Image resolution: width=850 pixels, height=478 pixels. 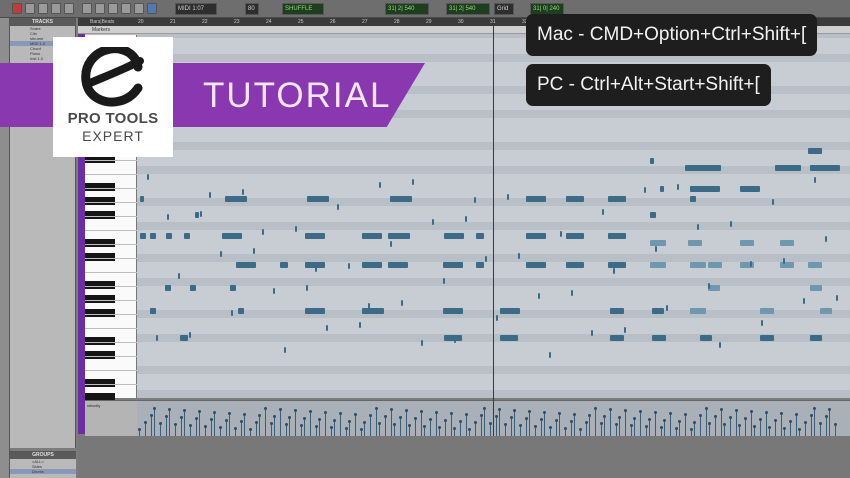 What do you see at coordinates (100, 201) in the screenshot?
I see `black-key` at bounding box center [100, 201].